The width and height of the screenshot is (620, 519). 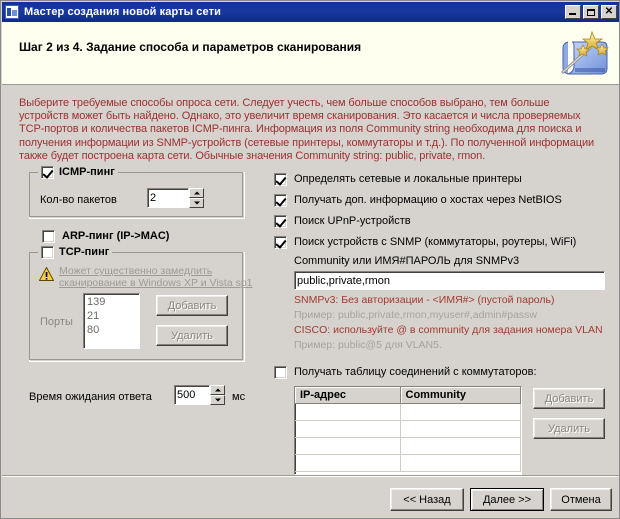 I want to click on table-header-row: IP-адрес Community, so click(x=408, y=395).